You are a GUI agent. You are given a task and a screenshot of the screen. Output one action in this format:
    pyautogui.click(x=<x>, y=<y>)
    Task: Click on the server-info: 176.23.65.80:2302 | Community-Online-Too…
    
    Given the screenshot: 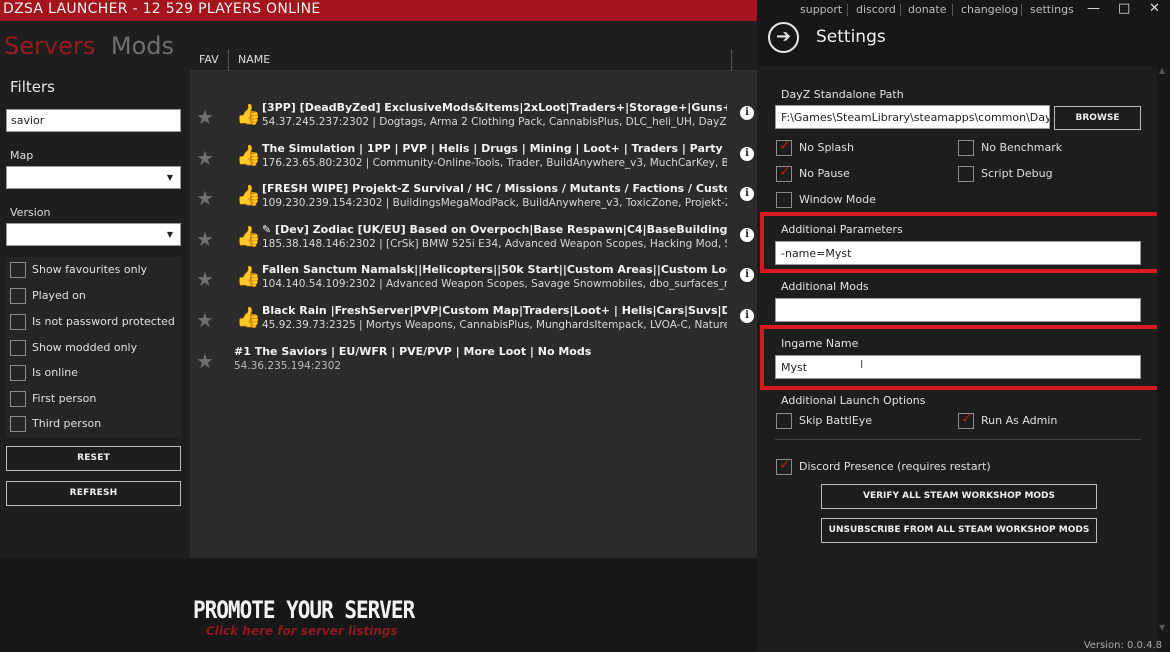 What is the action you would take?
    pyautogui.click(x=494, y=163)
    